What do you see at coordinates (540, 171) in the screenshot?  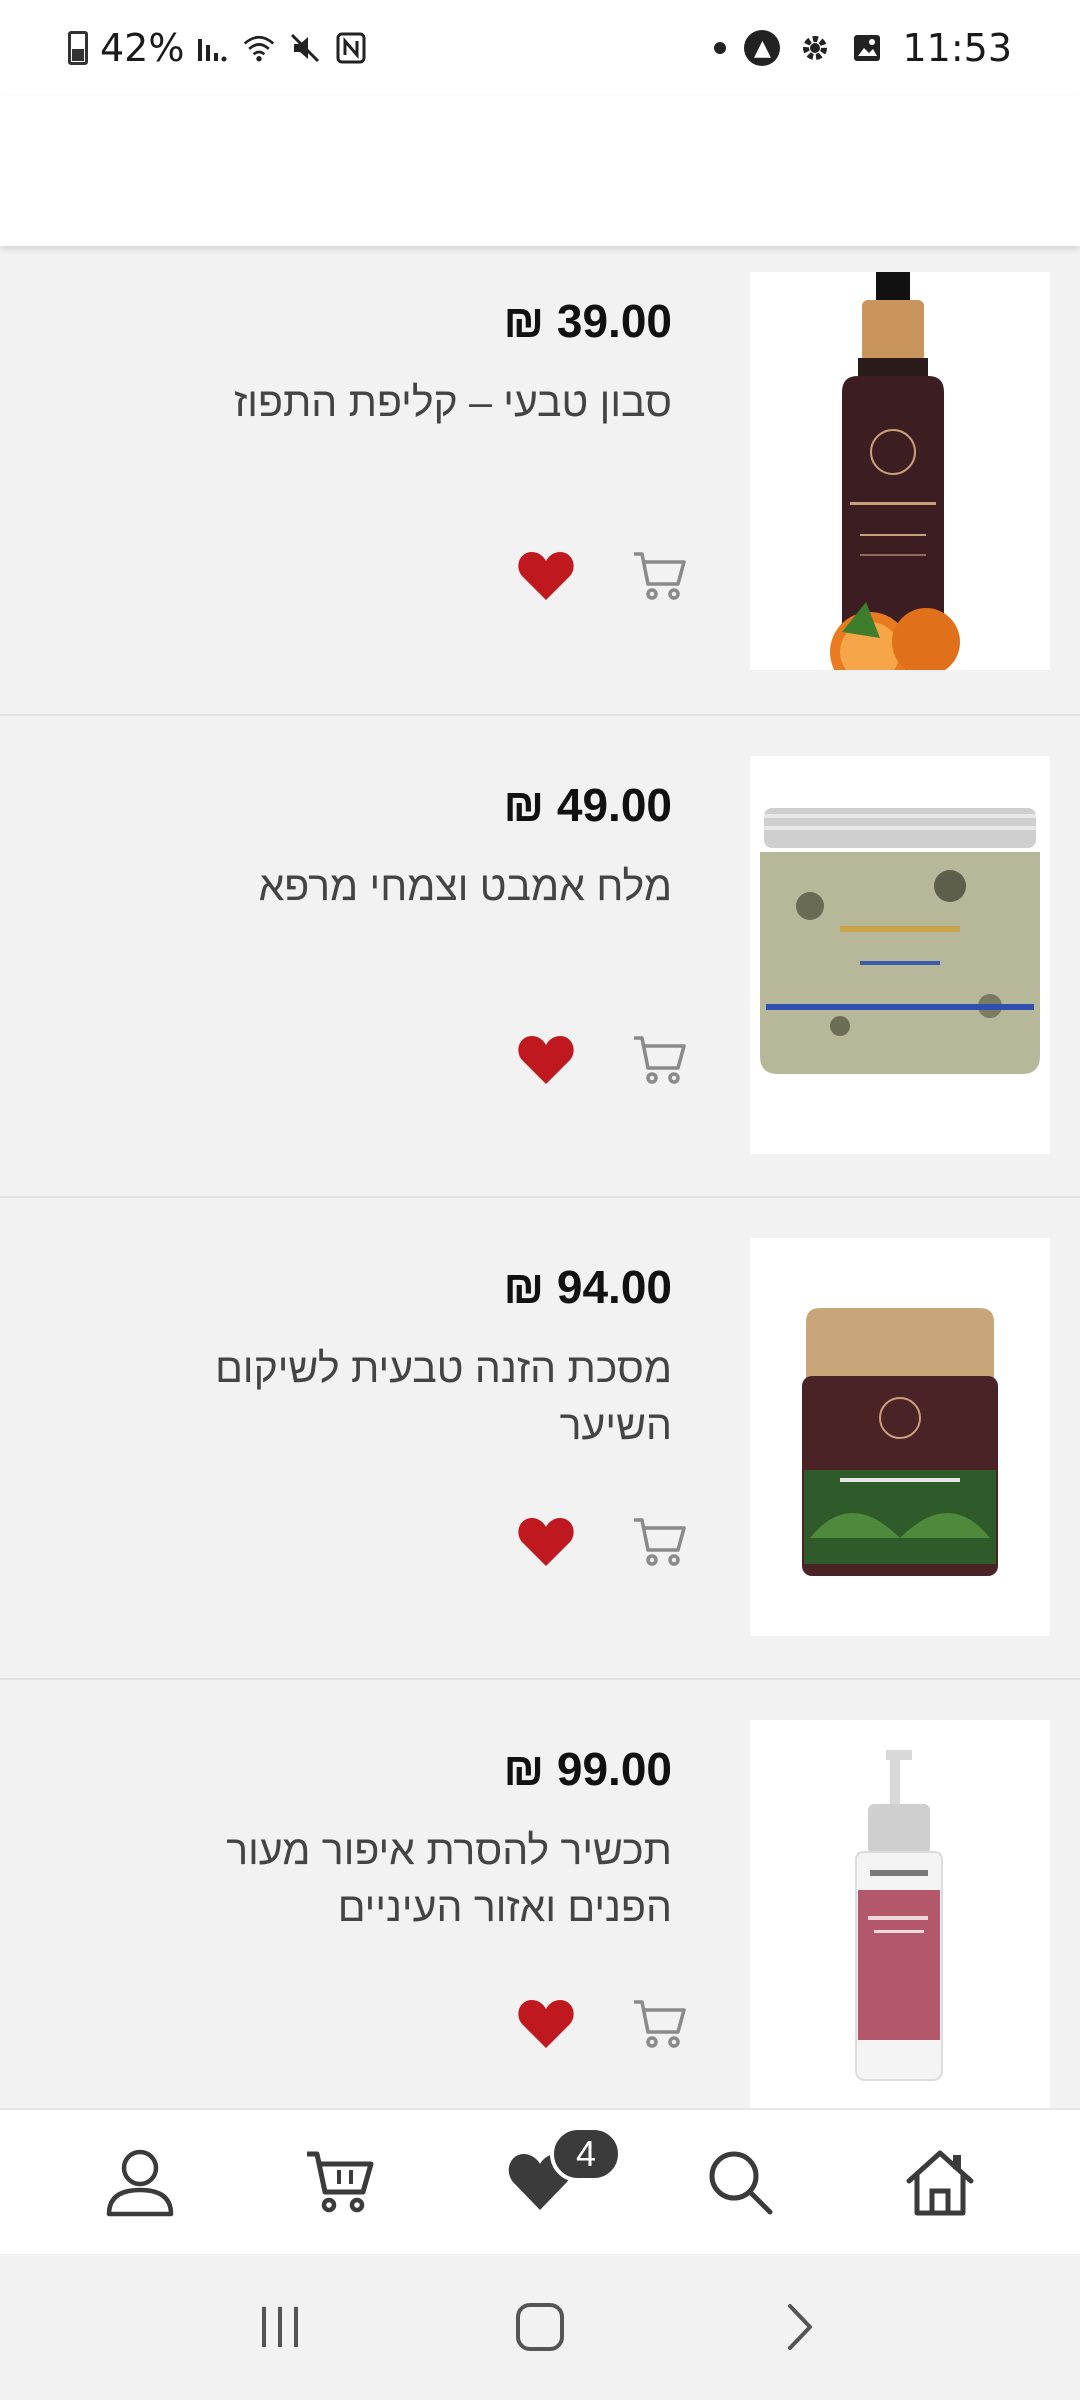 I see `app-header` at bounding box center [540, 171].